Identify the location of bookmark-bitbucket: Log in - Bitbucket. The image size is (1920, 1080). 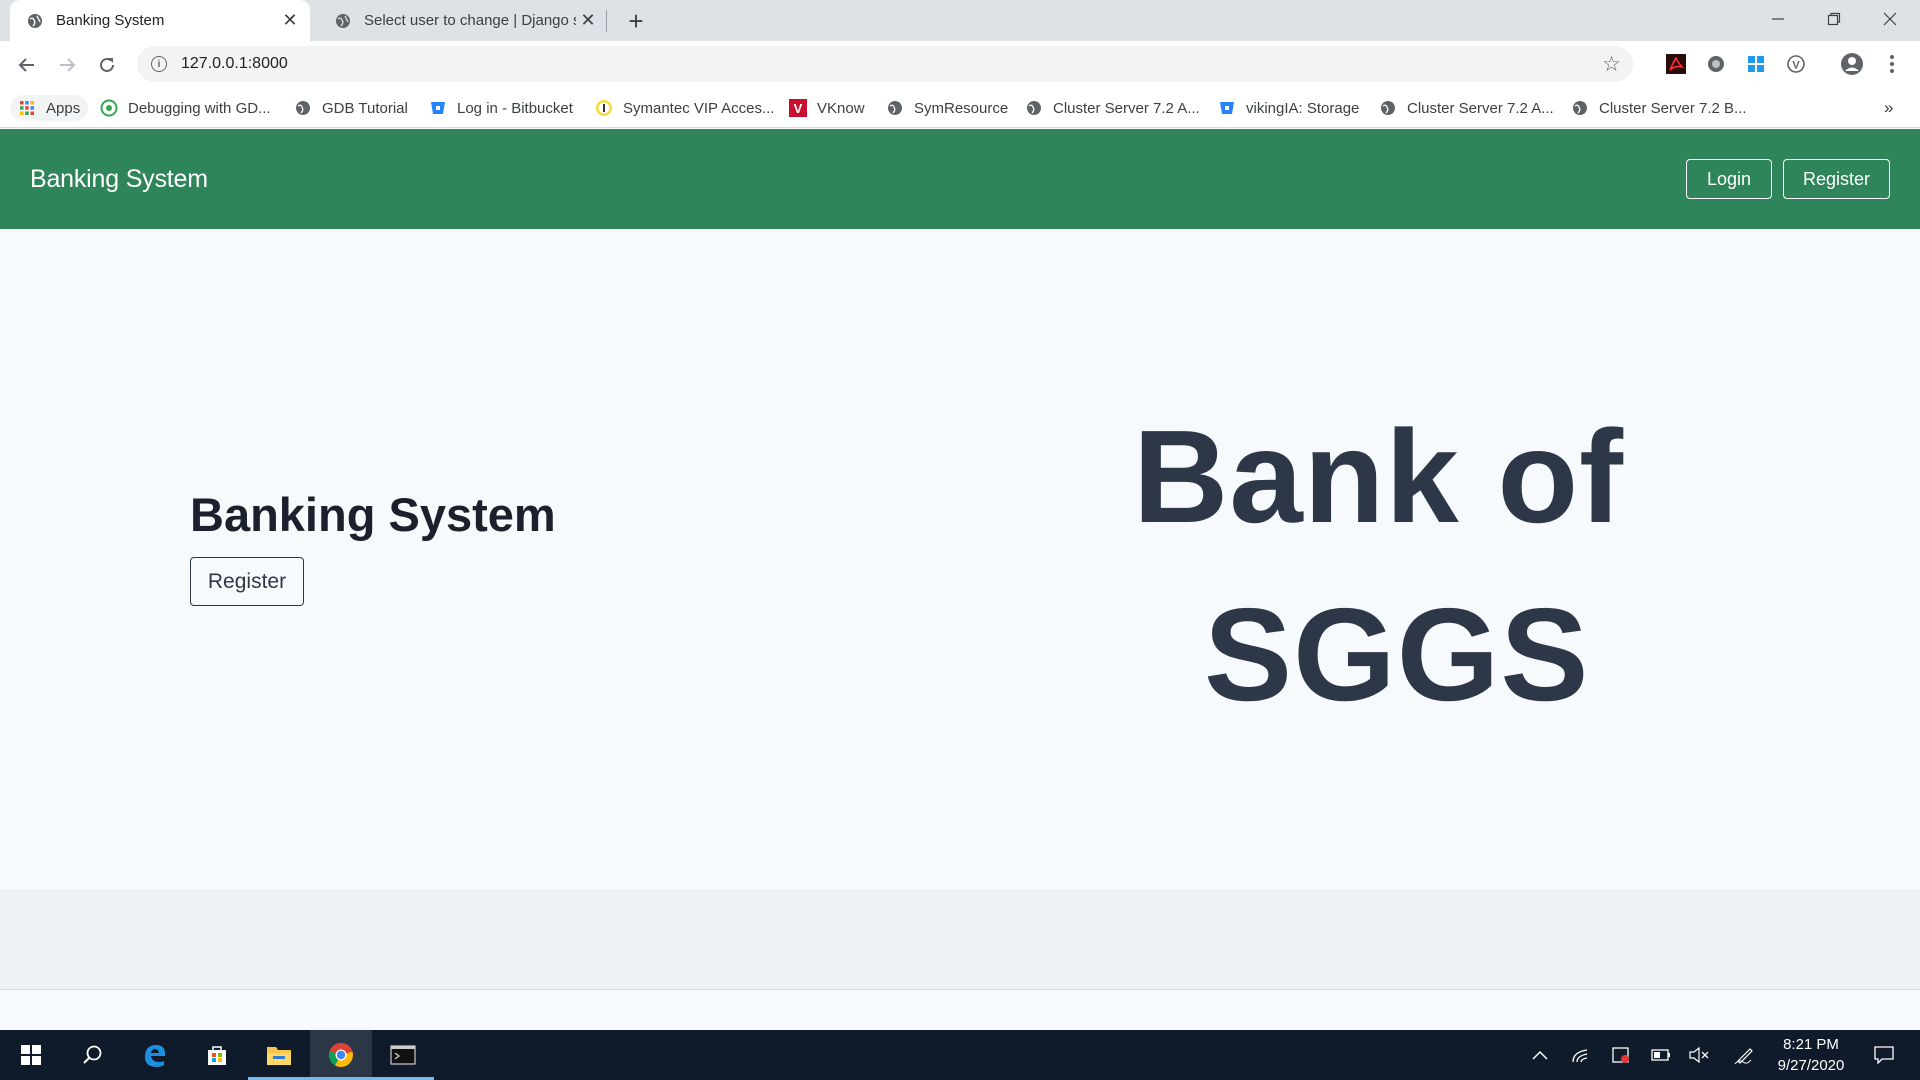
(501, 108).